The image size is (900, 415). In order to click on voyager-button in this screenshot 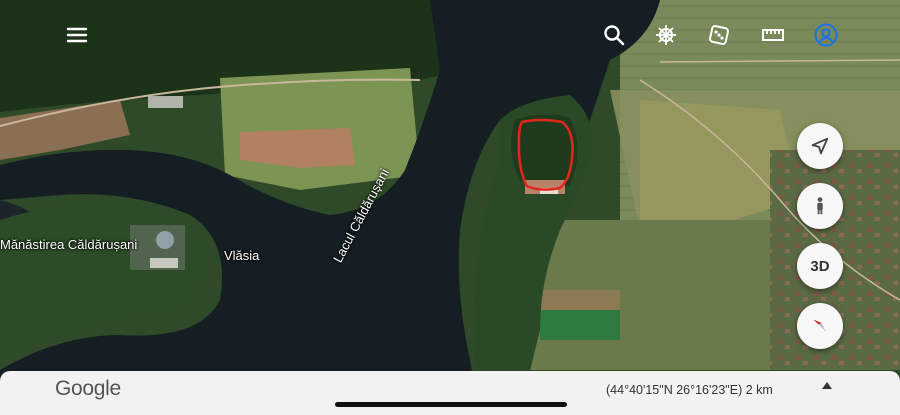, I will do `click(666, 35)`.